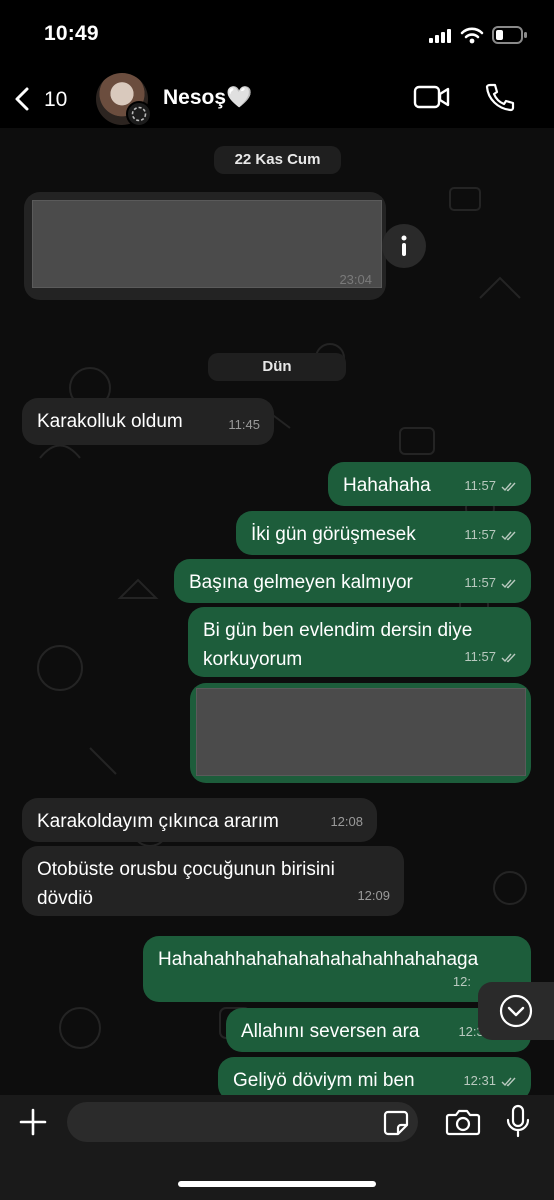 This screenshot has width=554, height=1200. Describe the element at coordinates (479, 1080) in the screenshot. I see `message-time: 12:31` at that location.